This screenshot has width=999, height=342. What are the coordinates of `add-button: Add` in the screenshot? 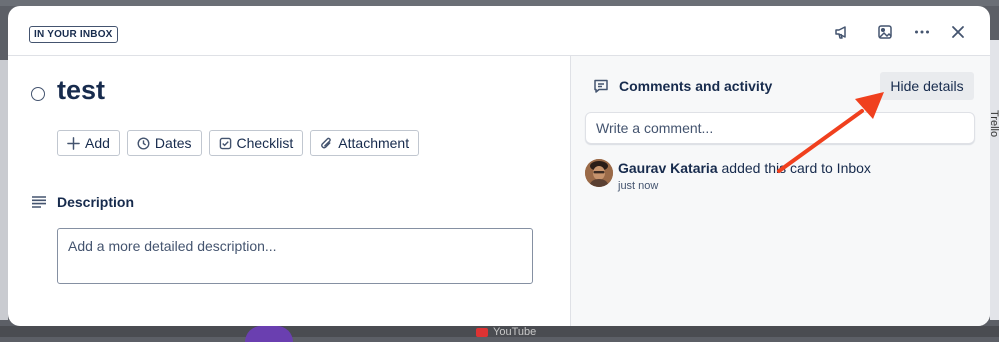 It's located at (88, 143).